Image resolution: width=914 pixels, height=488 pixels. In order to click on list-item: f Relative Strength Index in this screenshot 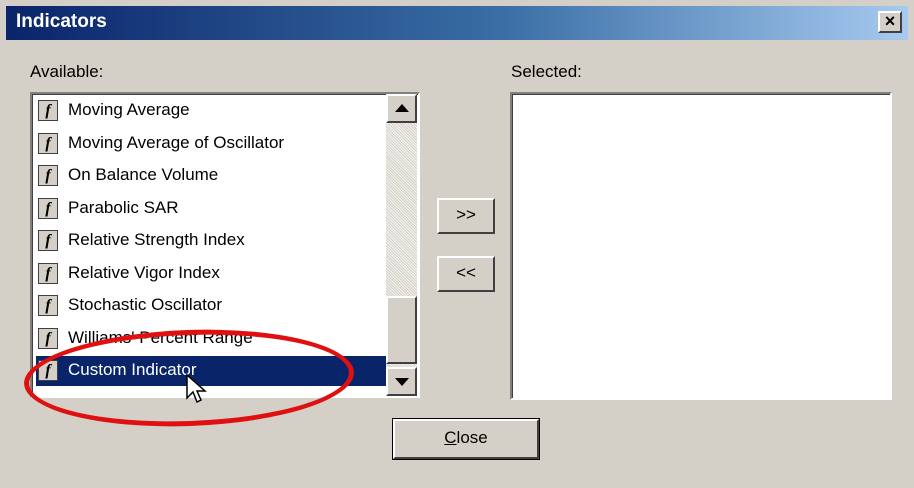, I will do `click(211, 241)`.